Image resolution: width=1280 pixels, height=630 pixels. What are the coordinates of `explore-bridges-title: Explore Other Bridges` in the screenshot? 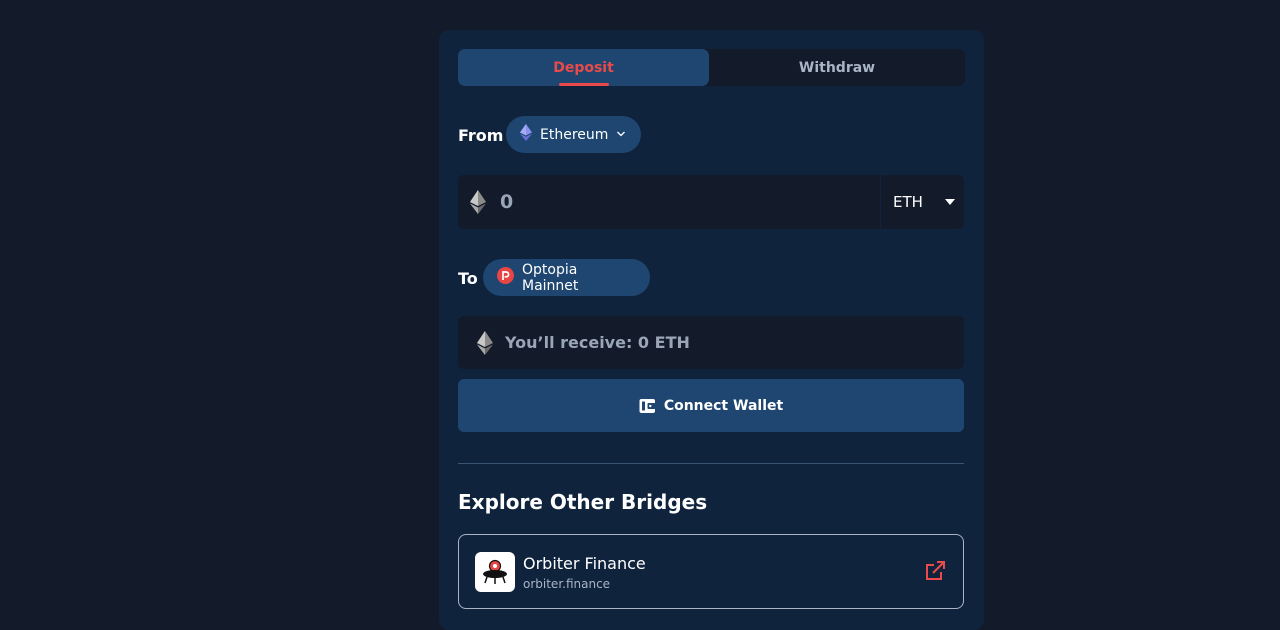 It's located at (583, 502).